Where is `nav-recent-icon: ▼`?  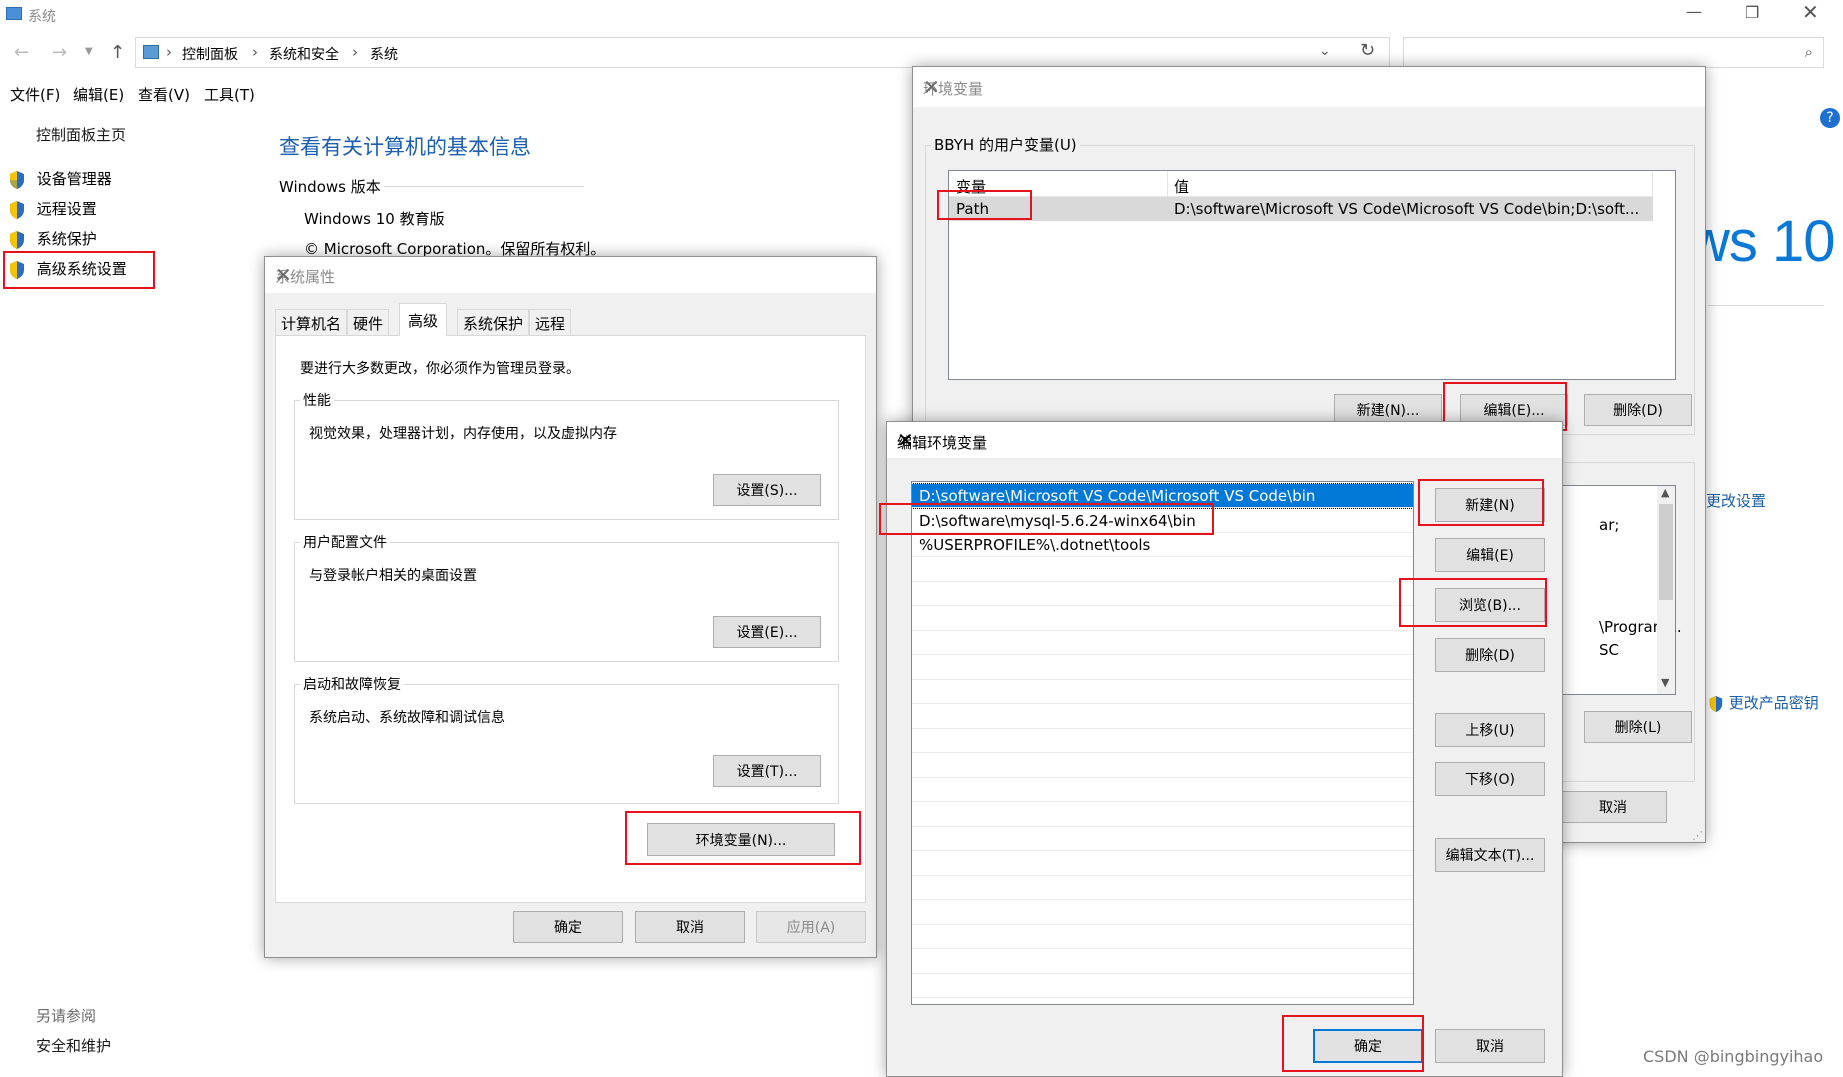 nav-recent-icon: ▼ is located at coordinates (89, 51).